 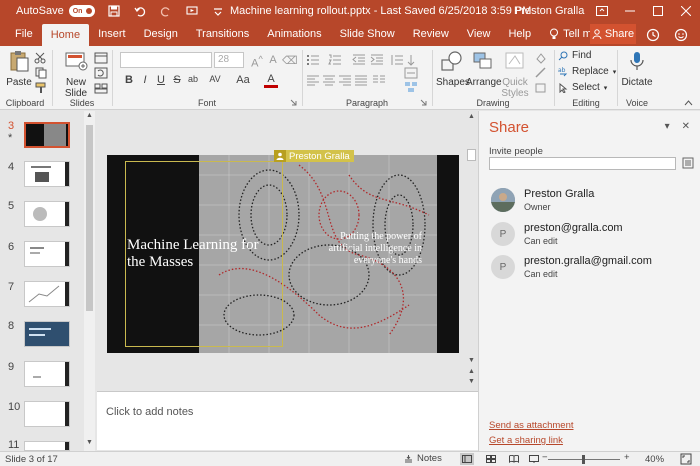 I want to click on send-as-attachment-link: Send as attachment, so click(x=531, y=425).